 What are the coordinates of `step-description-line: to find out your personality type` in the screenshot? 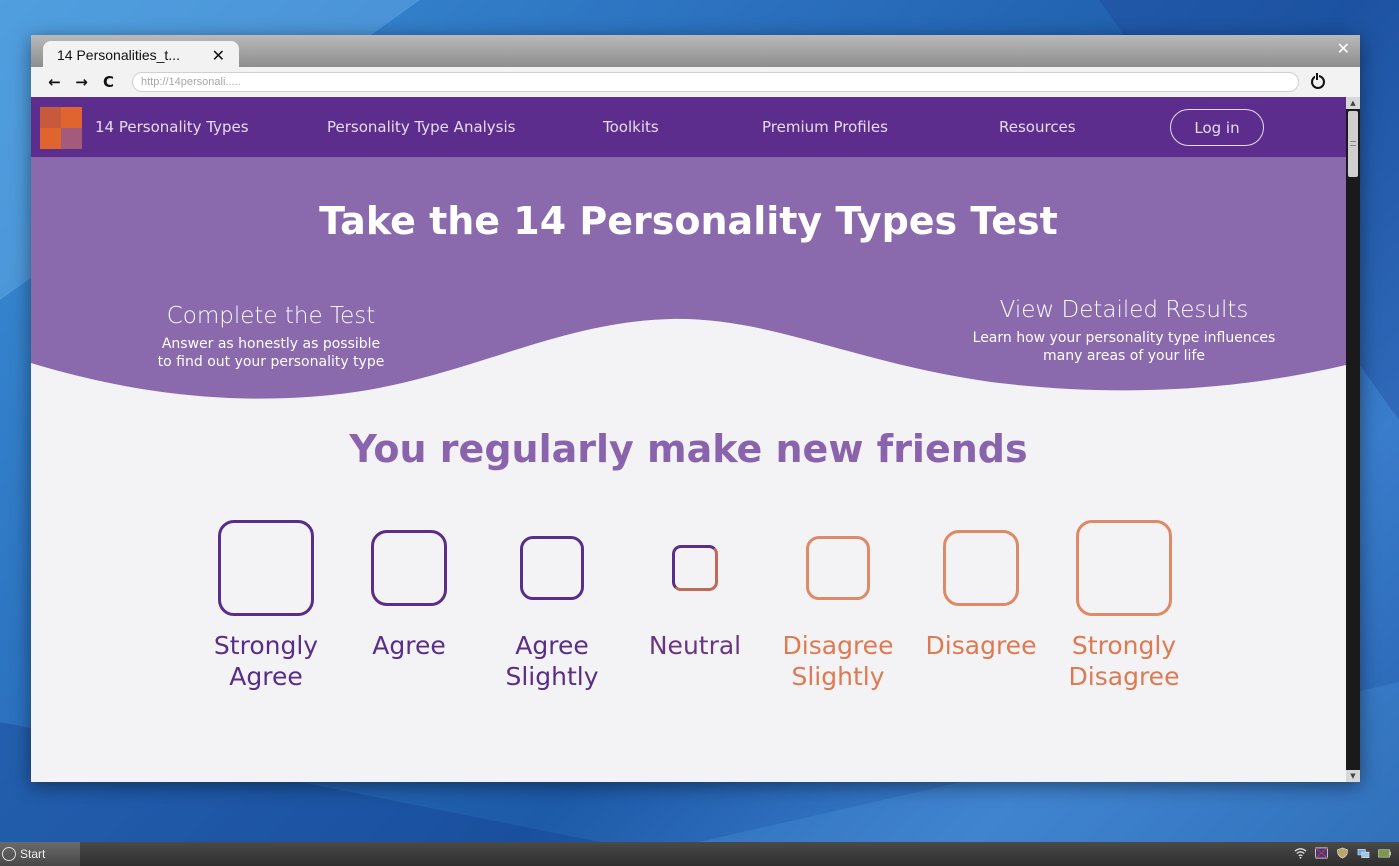 It's located at (271, 362).